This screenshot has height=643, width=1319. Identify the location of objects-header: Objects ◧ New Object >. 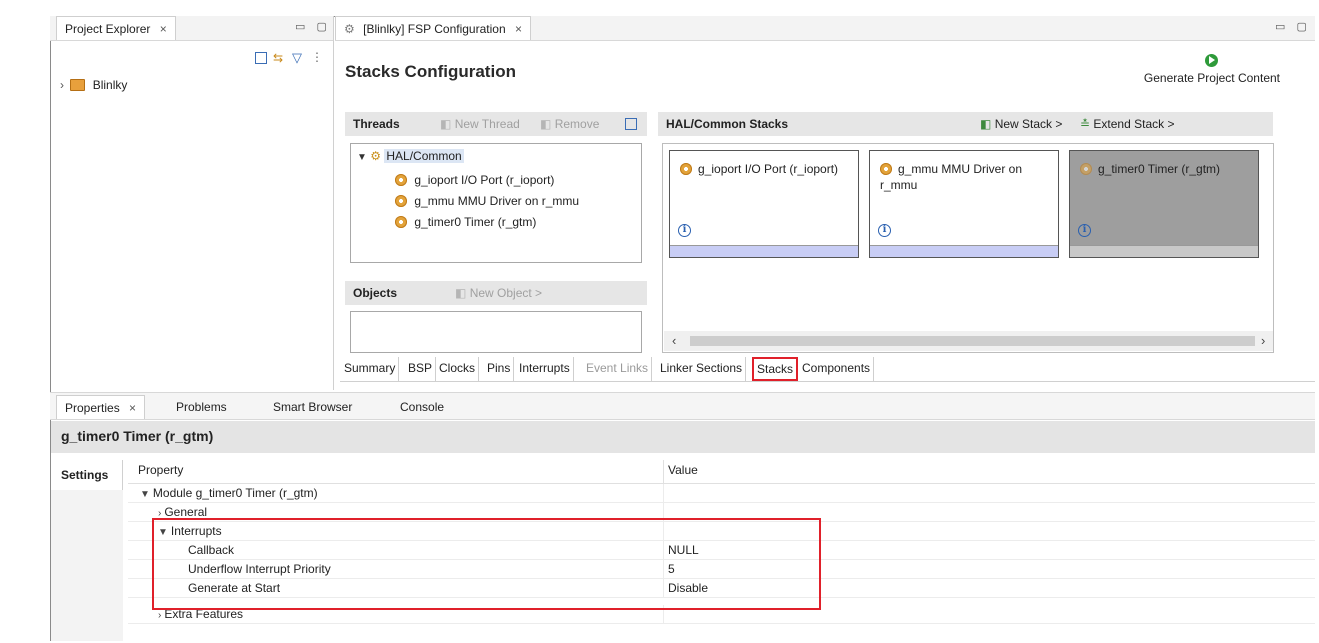
(496, 293).